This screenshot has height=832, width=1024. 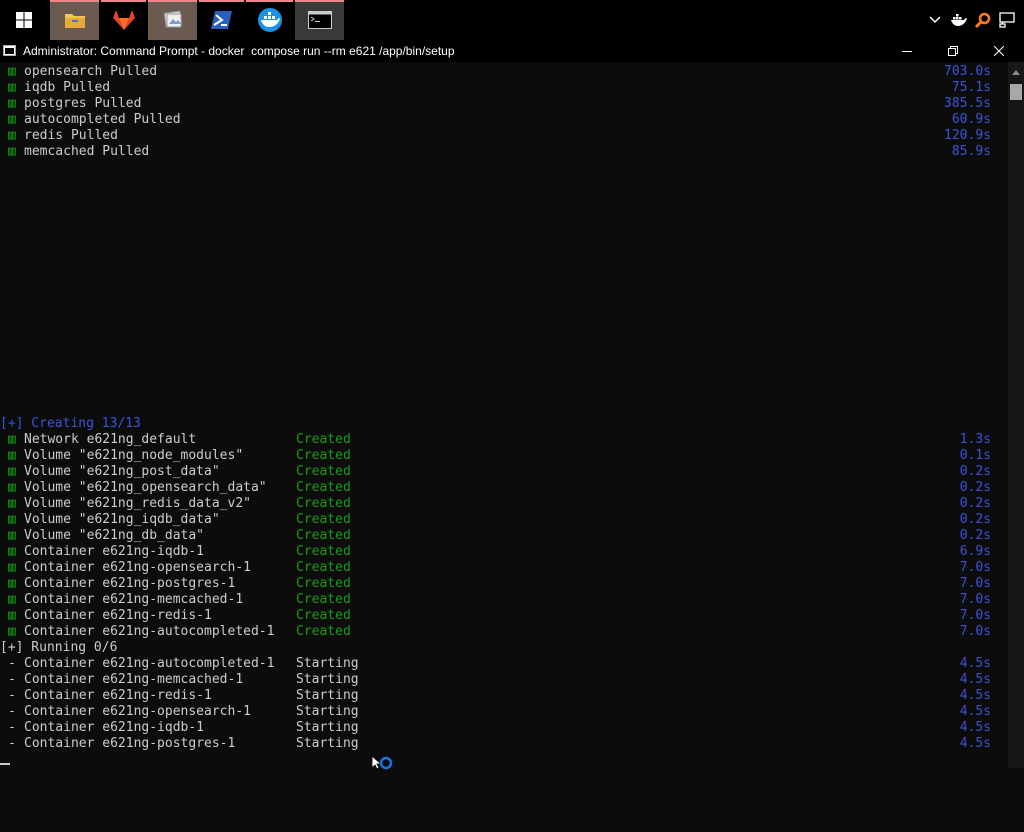 I want to click on elapsed-time: 6.9s, so click(x=975, y=551).